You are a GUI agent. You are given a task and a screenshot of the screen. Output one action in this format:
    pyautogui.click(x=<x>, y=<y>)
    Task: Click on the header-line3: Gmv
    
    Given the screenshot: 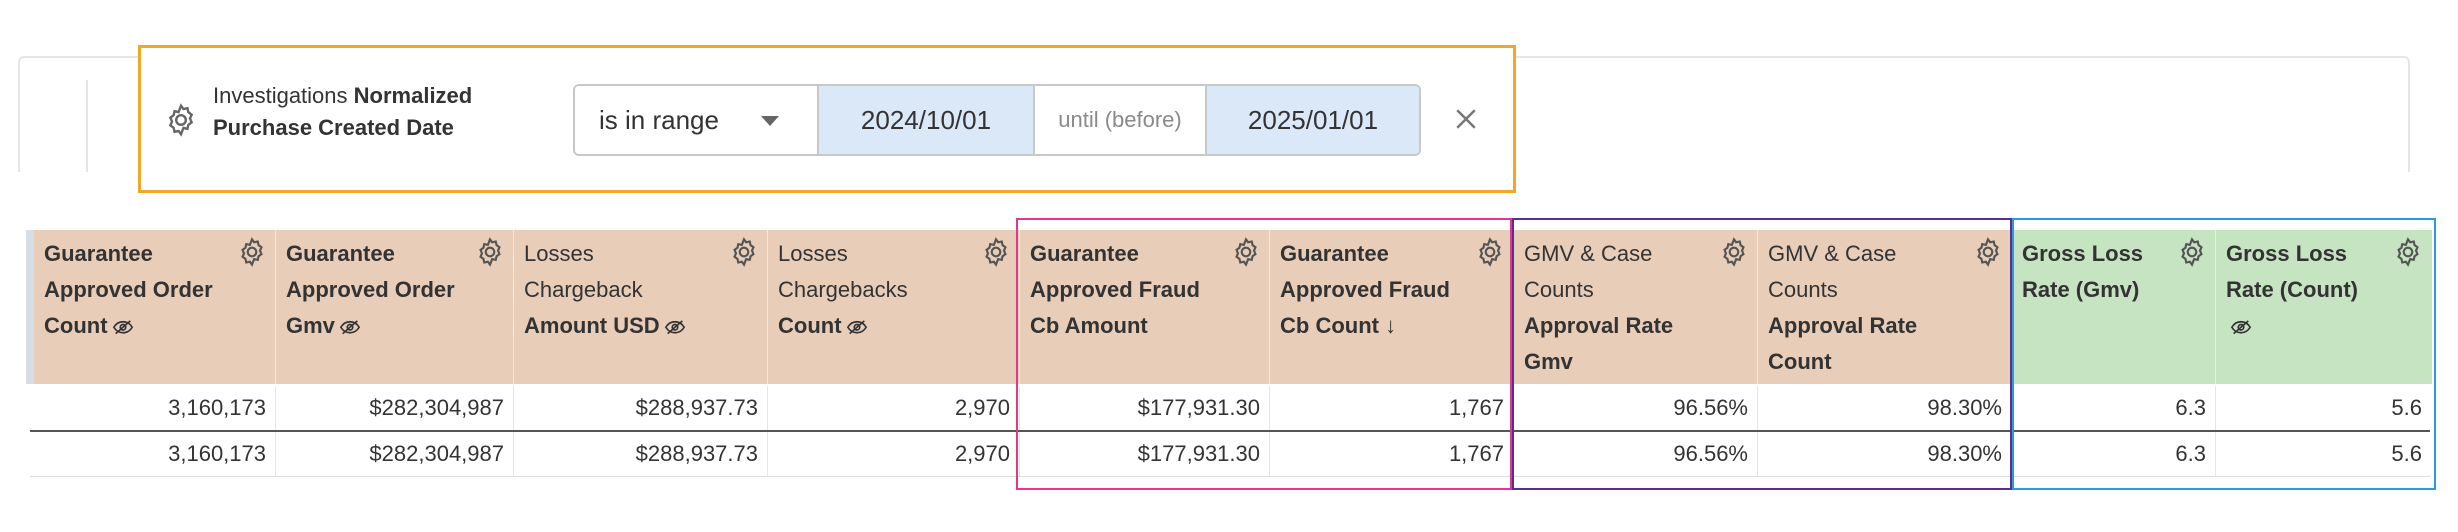 What is the action you would take?
    pyautogui.click(x=310, y=325)
    